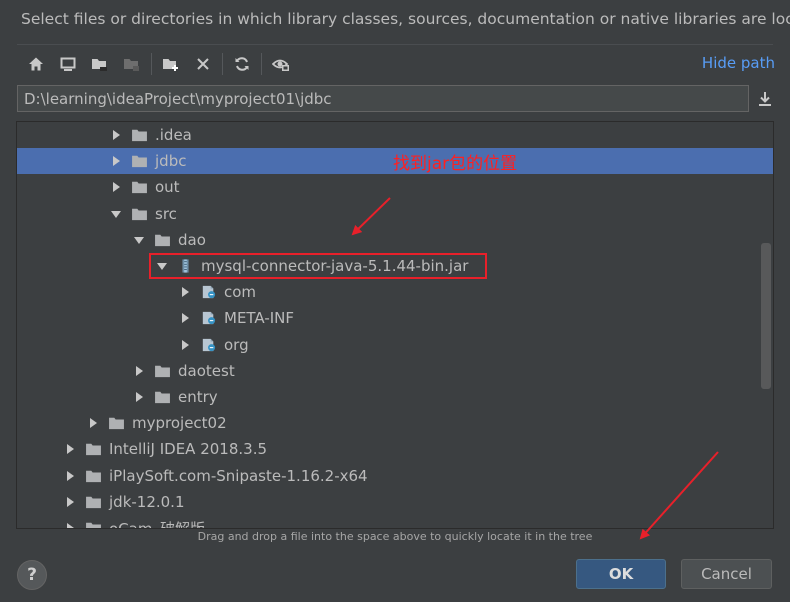 Image resolution: width=790 pixels, height=602 pixels. I want to click on tree-row: META-INF, so click(395, 318).